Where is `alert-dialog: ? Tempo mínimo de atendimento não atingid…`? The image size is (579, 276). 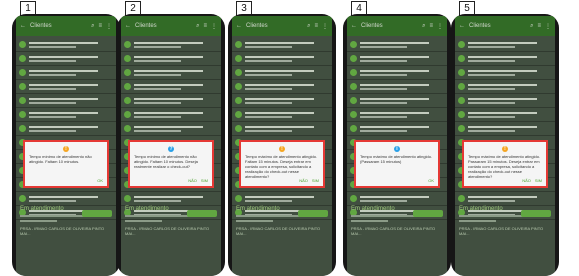 alert-dialog: ? Tempo mínimo de atendimento não atingid… is located at coordinates (171, 164).